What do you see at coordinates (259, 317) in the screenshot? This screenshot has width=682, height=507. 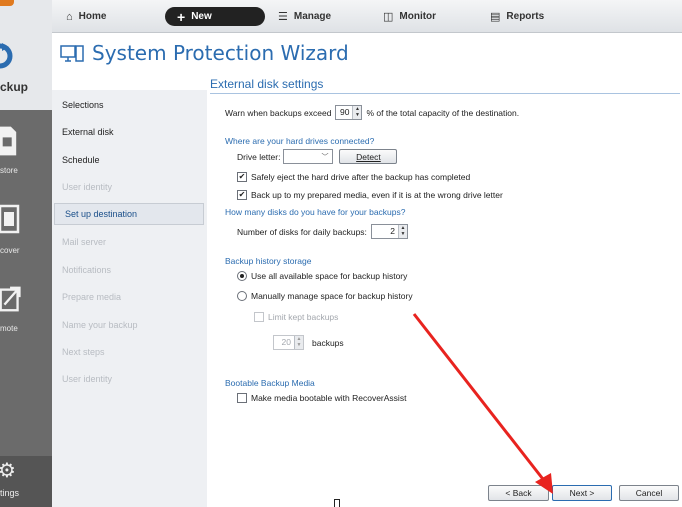 I see `limit-checkbox` at bounding box center [259, 317].